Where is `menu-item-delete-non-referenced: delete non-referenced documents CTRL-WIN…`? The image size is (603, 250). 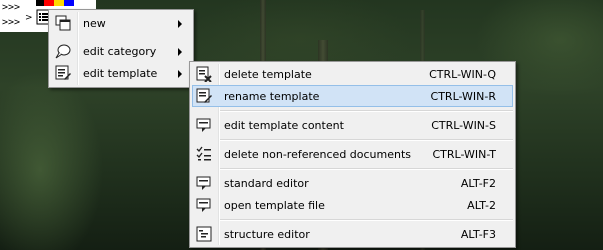 menu-item-delete-non-referenced: delete non-referenced documents CTRL-WIN… is located at coordinates (352, 154).